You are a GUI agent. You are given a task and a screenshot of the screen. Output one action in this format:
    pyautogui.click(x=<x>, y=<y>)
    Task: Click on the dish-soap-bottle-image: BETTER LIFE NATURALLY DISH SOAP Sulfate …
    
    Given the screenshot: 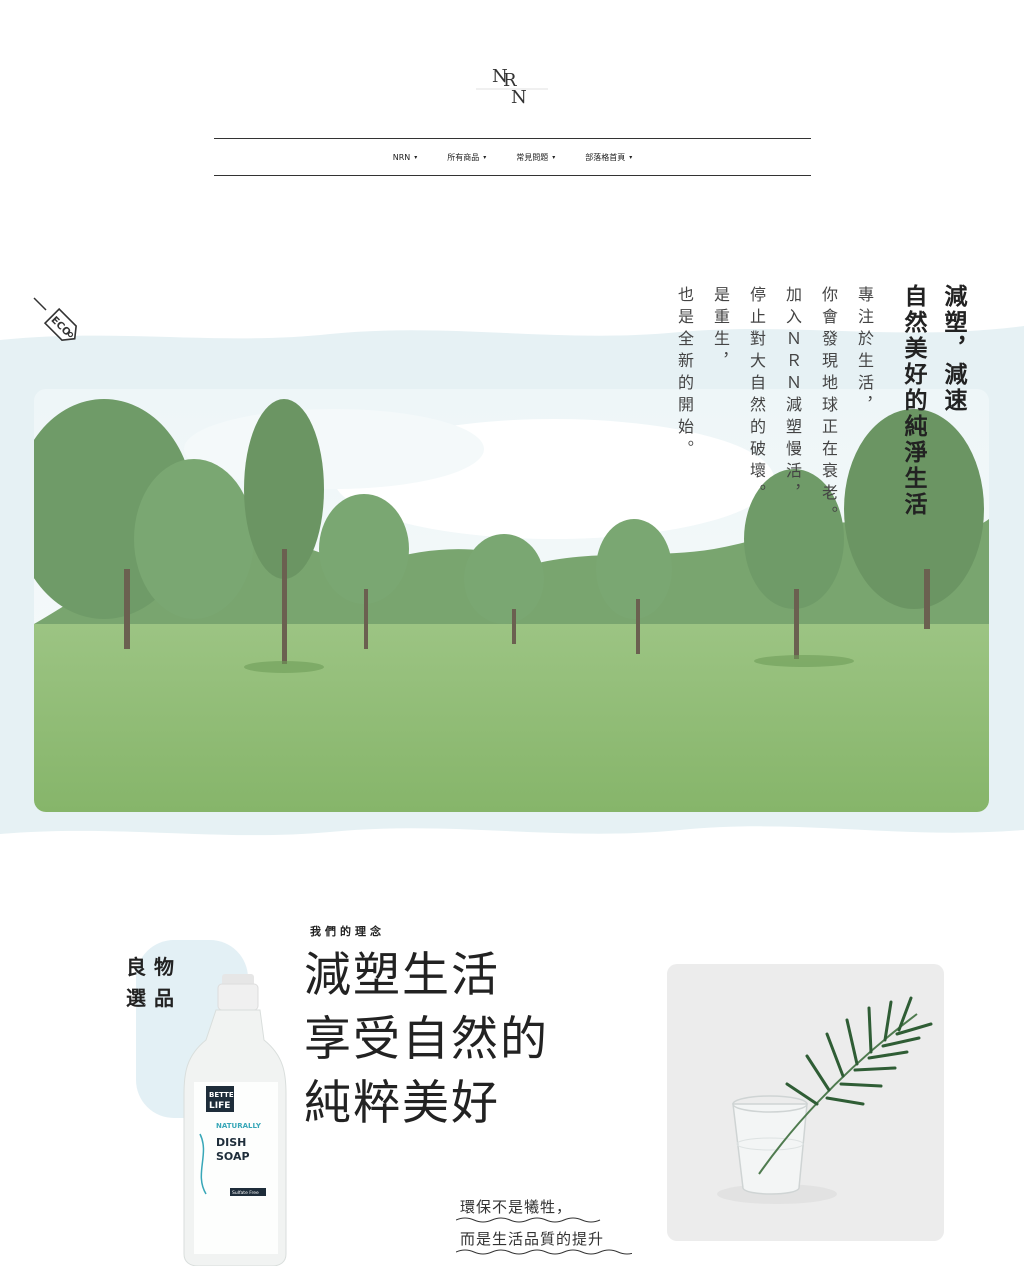 What is the action you would take?
    pyautogui.click(x=235, y=1120)
    